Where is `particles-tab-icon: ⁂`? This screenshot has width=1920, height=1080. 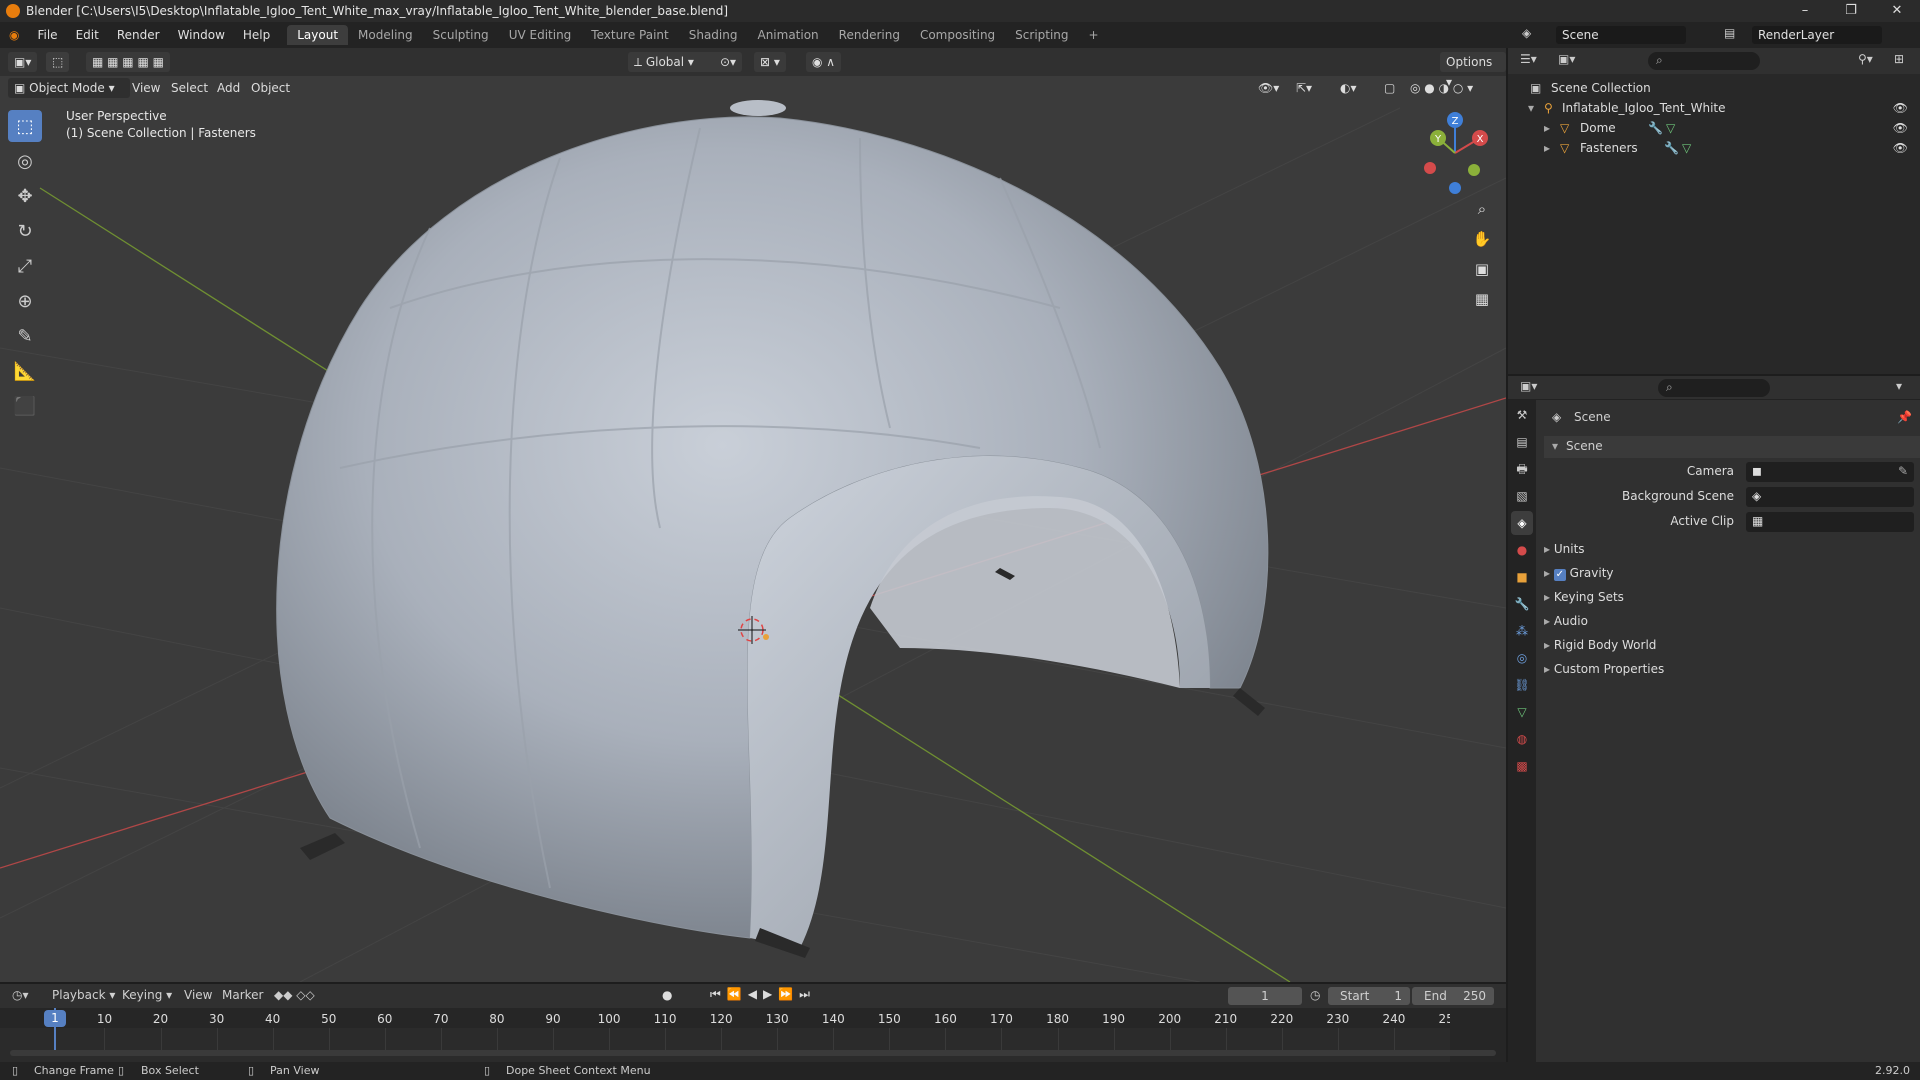
particles-tab-icon: ⁂ is located at coordinates (1522, 631).